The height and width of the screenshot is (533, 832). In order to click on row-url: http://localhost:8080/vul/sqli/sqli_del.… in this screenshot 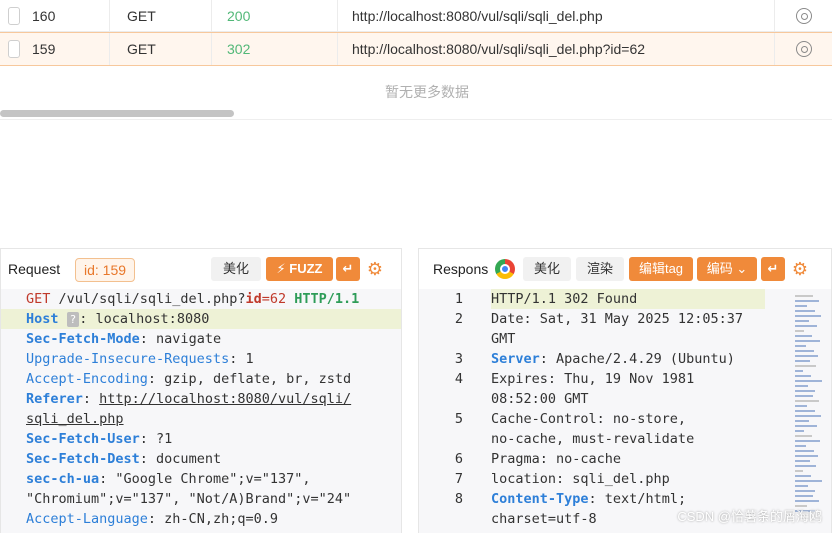, I will do `click(556, 49)`.